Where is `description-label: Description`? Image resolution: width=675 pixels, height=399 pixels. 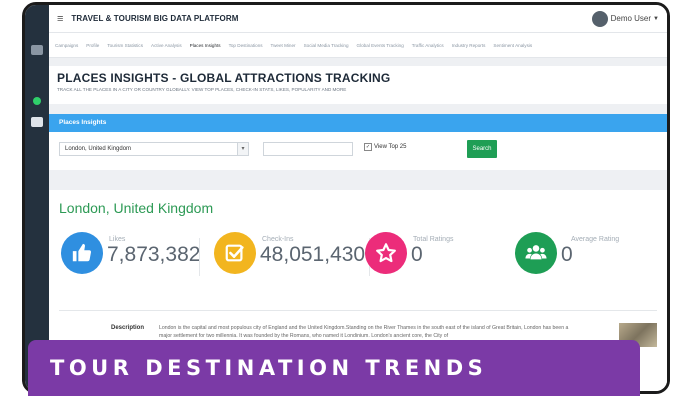
description-label: Description is located at coordinates (128, 328).